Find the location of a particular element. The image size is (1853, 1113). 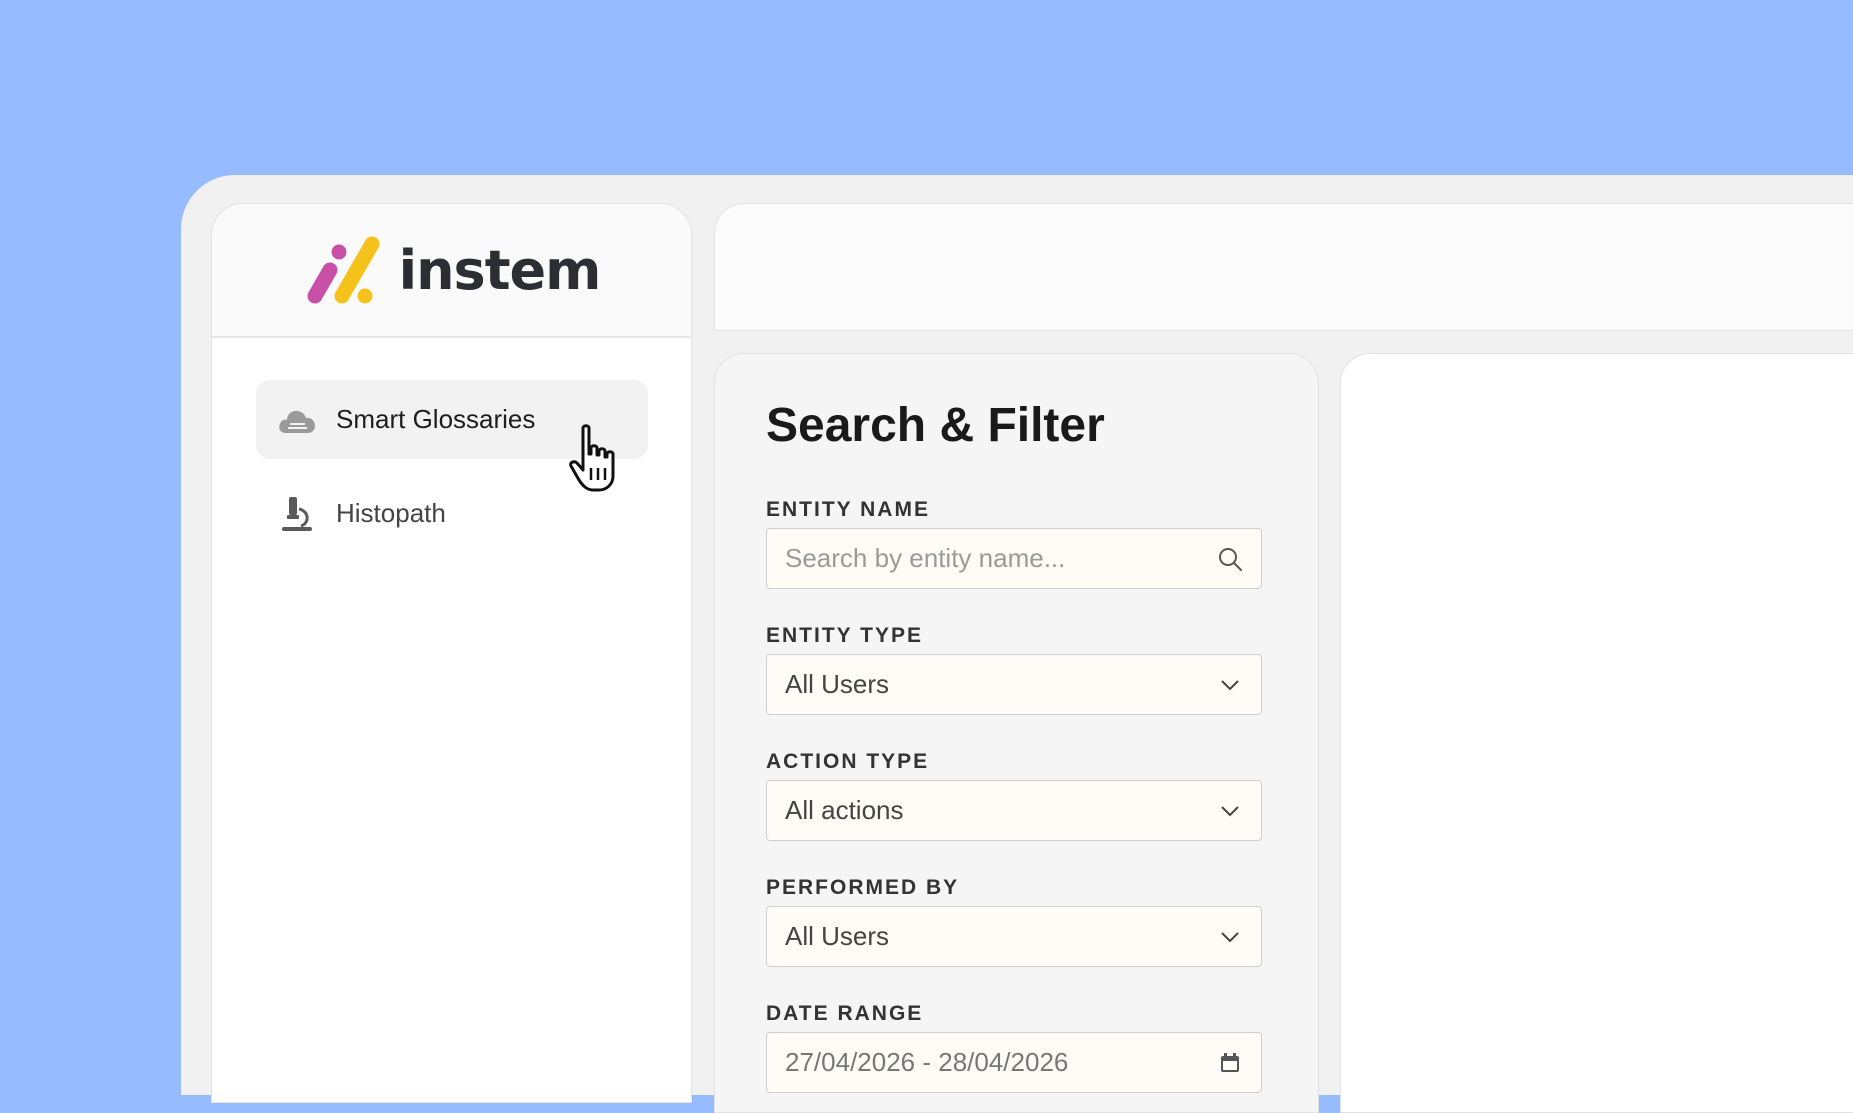

action-type-label: ACTION TYPE is located at coordinates (848, 761).